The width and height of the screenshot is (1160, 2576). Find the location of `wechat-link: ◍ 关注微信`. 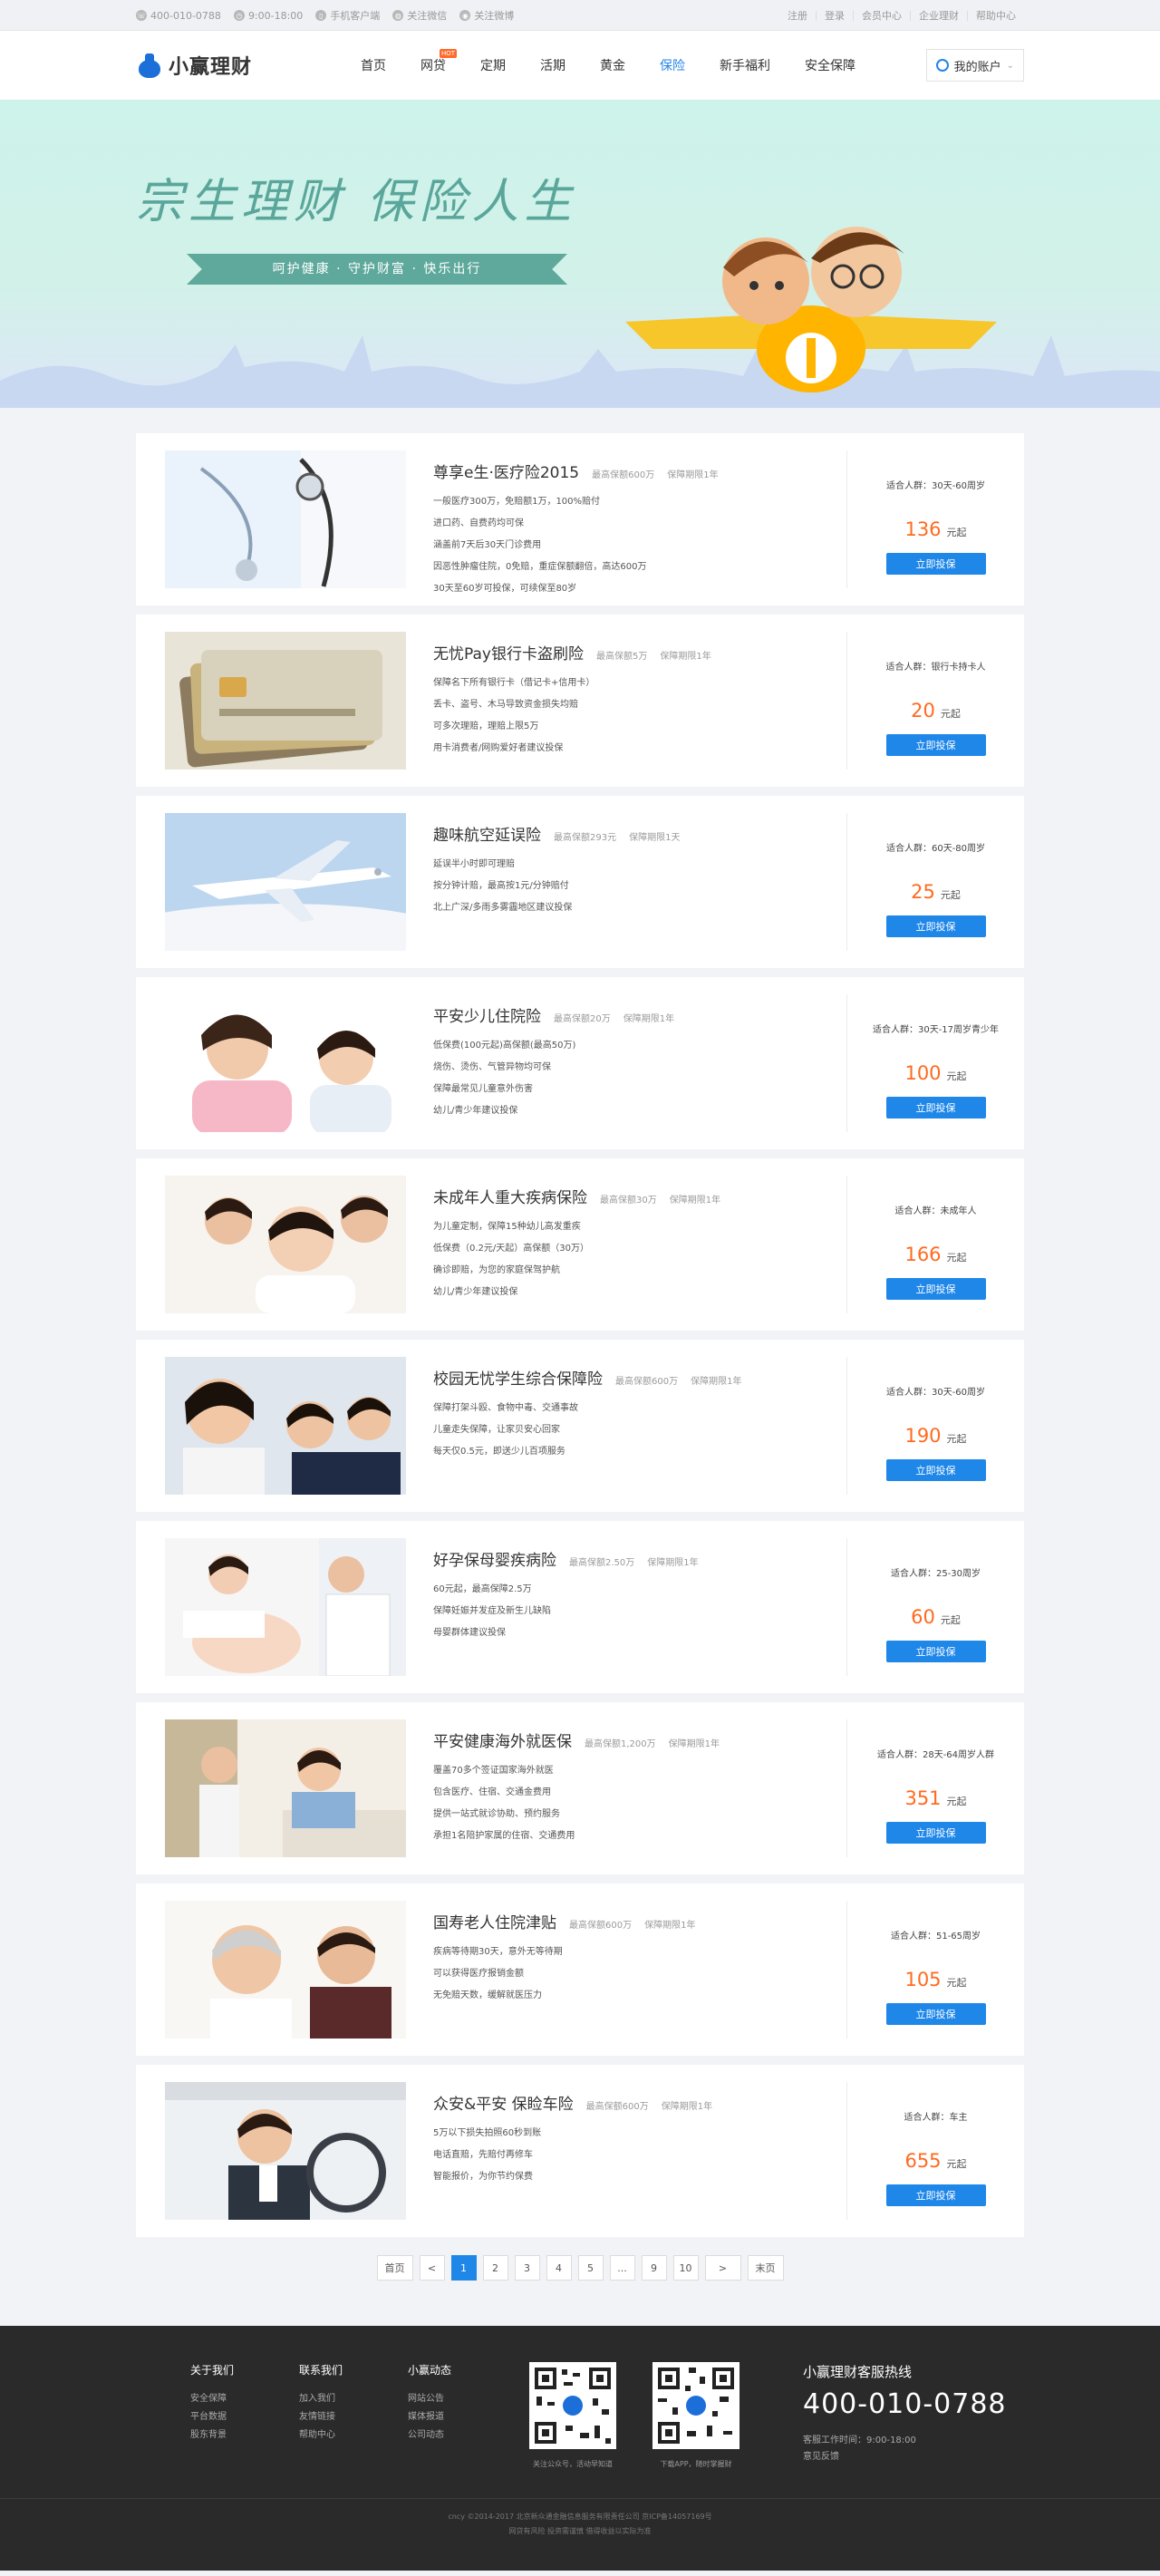

wechat-link: ◍ 关注微信 is located at coordinates (419, 15).